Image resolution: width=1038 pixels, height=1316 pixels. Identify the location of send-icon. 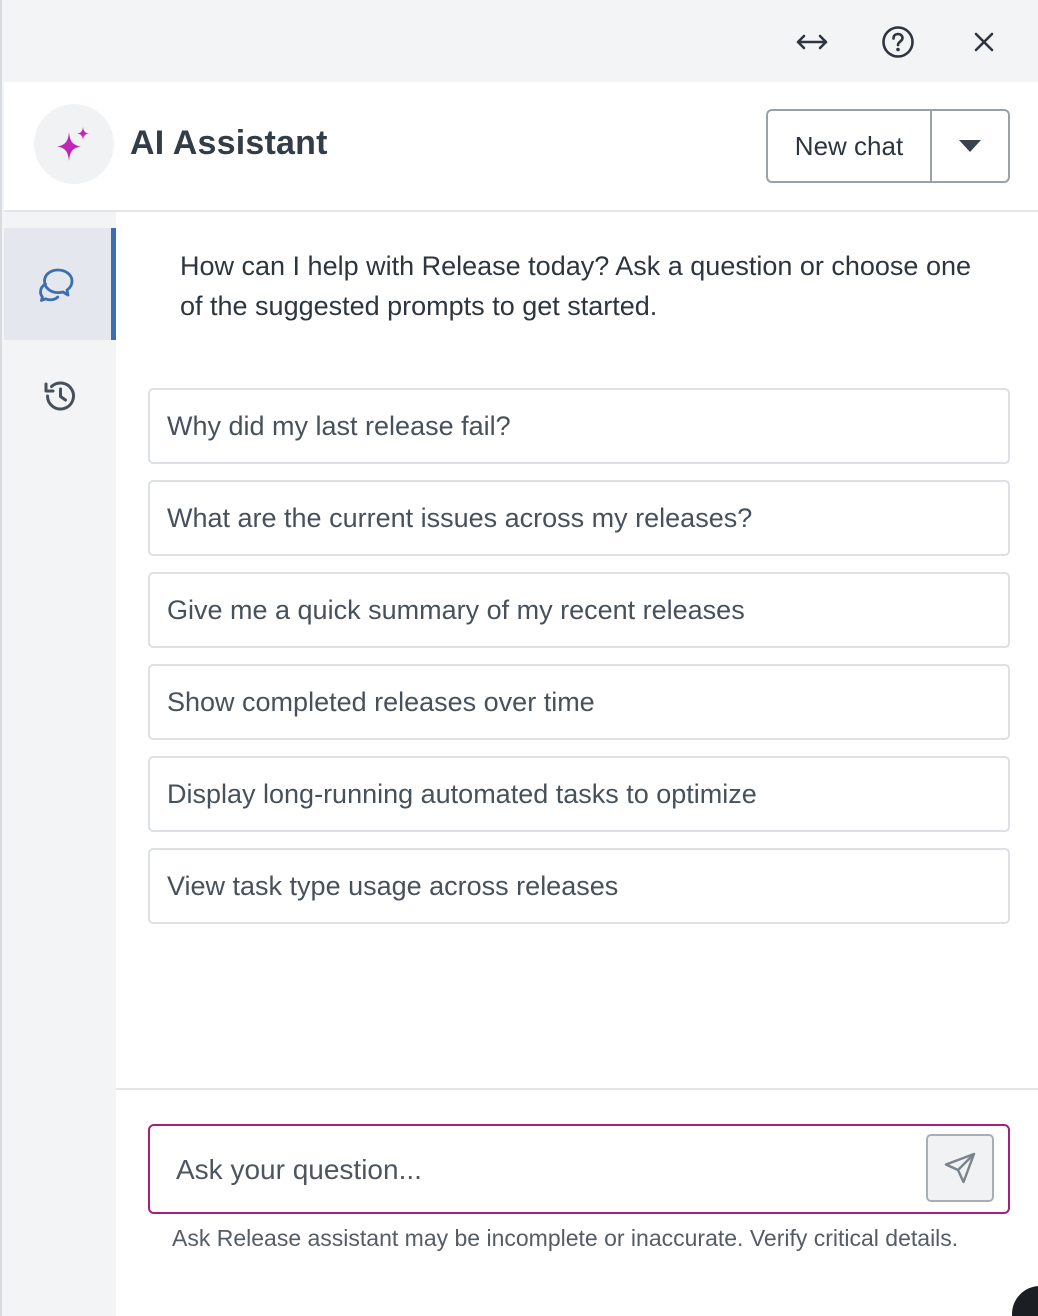
(960, 1168).